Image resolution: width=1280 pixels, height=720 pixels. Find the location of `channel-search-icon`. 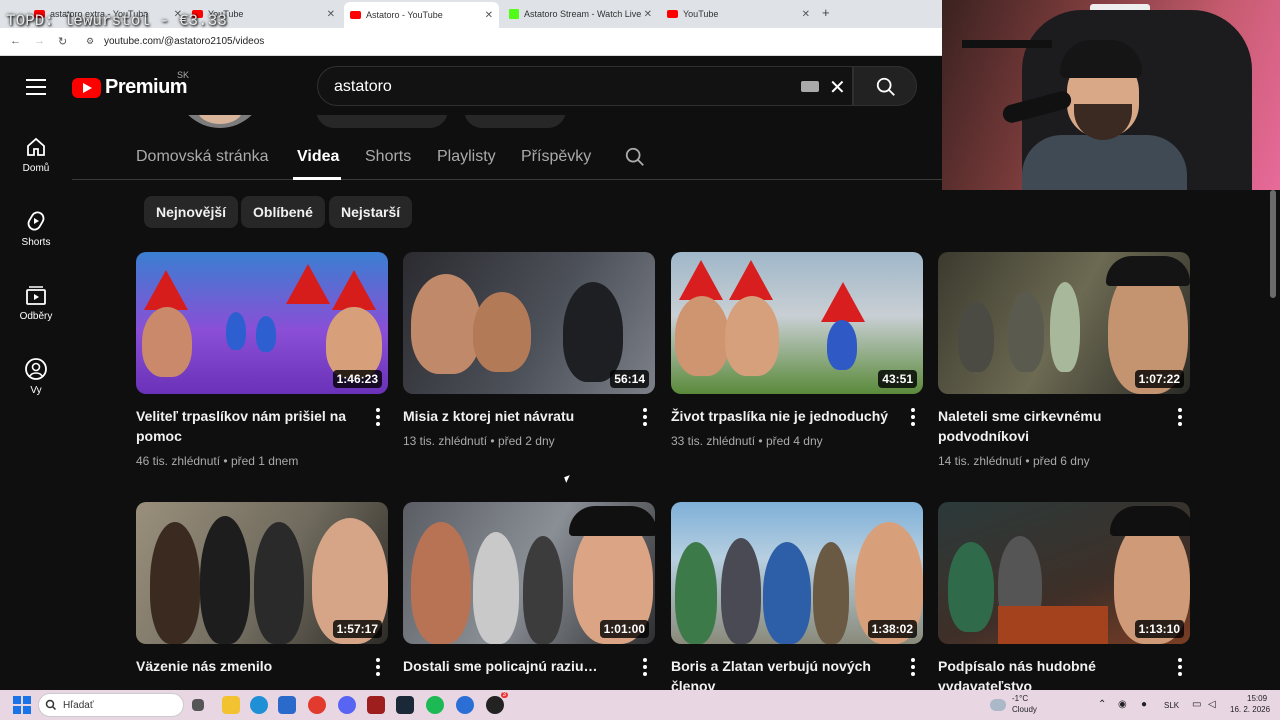

channel-search-icon is located at coordinates (635, 157).